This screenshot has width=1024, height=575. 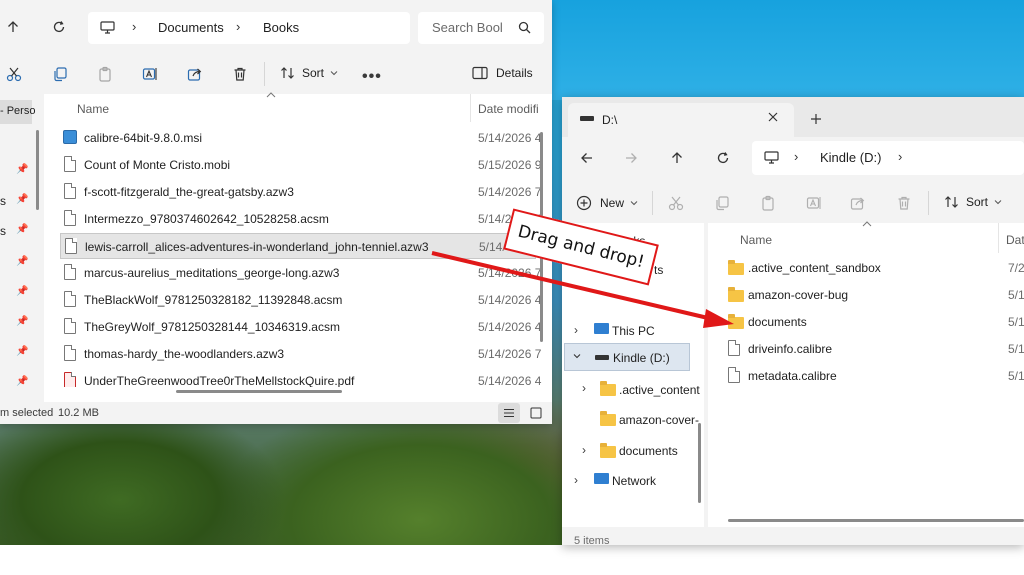 I want to click on address-bar: › Kindle (D:) ›, so click(x=888, y=158).